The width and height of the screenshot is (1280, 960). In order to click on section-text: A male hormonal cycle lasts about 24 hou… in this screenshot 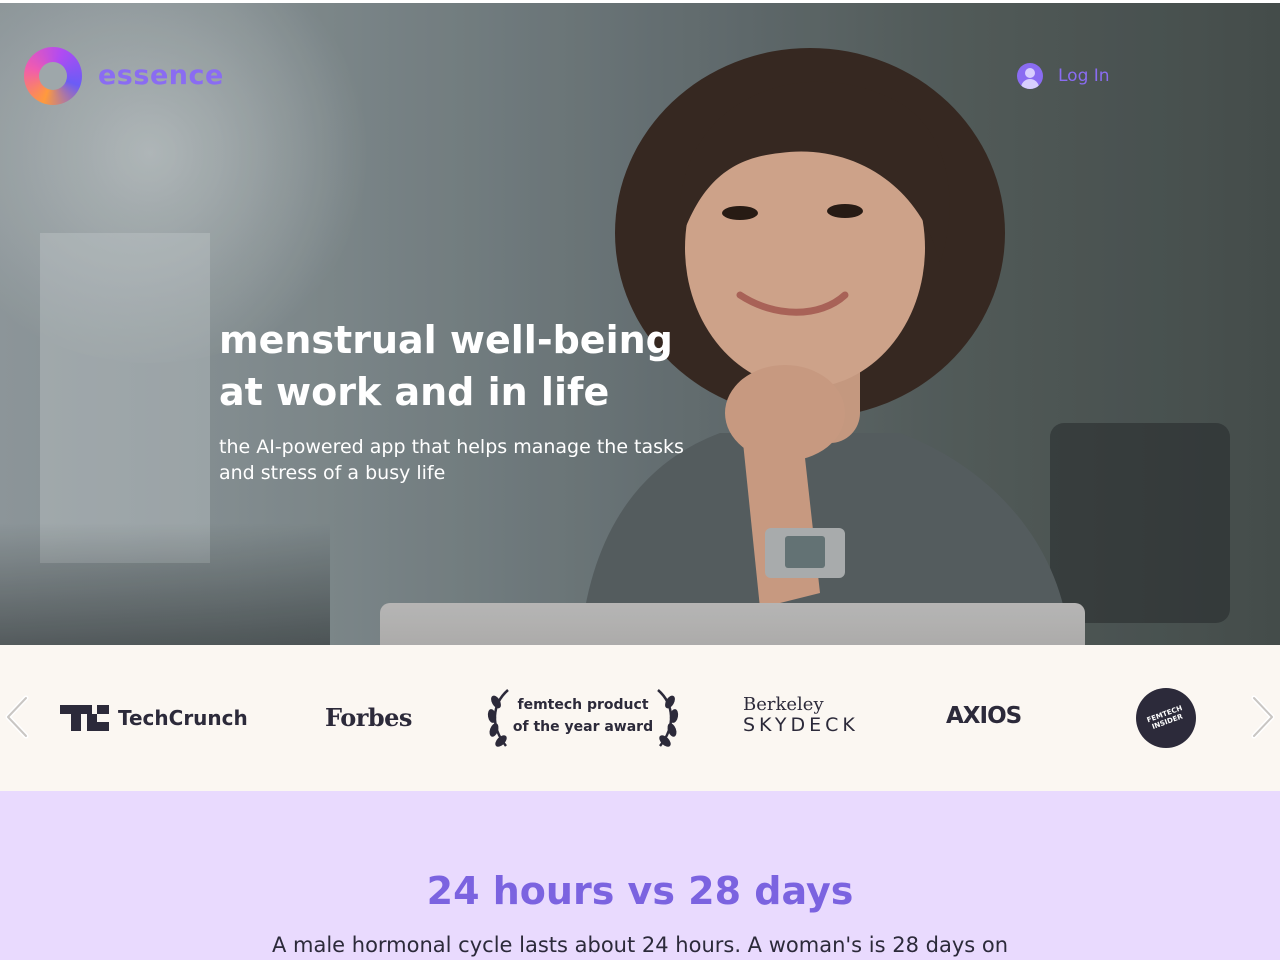, I will do `click(640, 945)`.